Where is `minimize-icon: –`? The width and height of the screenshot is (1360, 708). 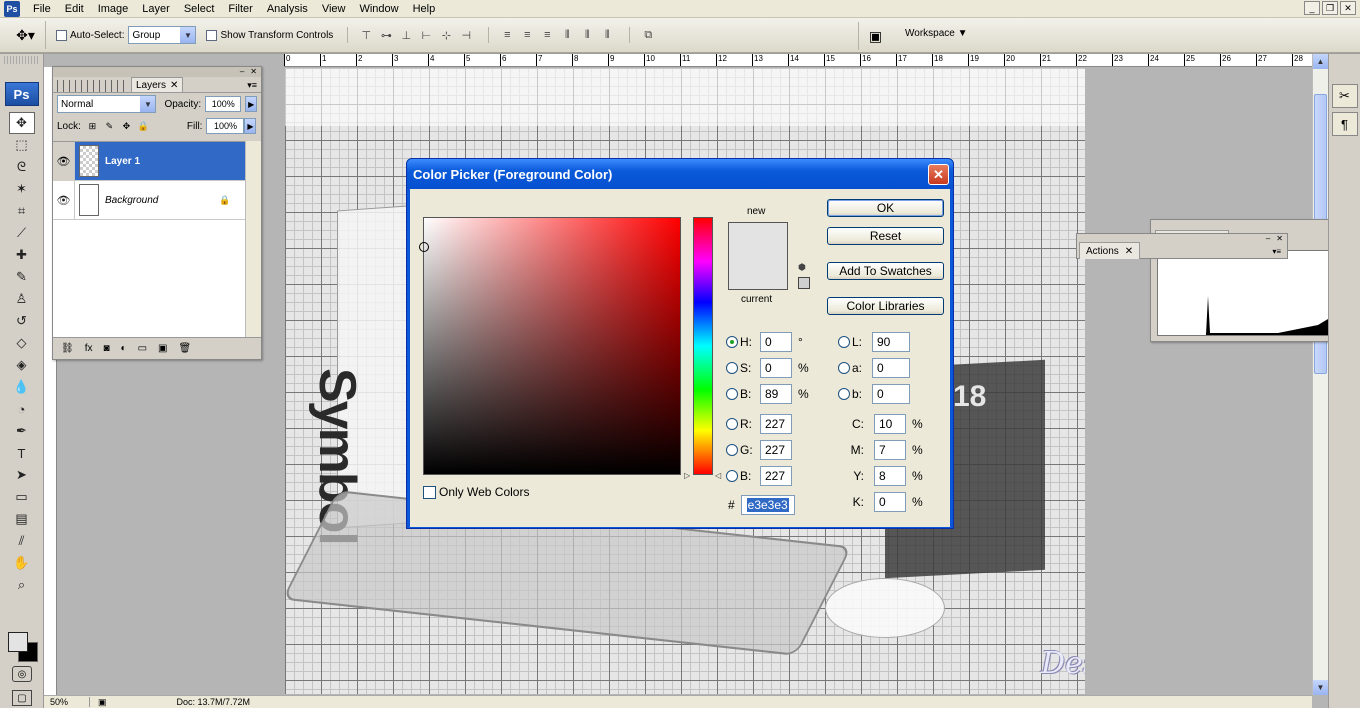 minimize-icon: – is located at coordinates (242, 72).